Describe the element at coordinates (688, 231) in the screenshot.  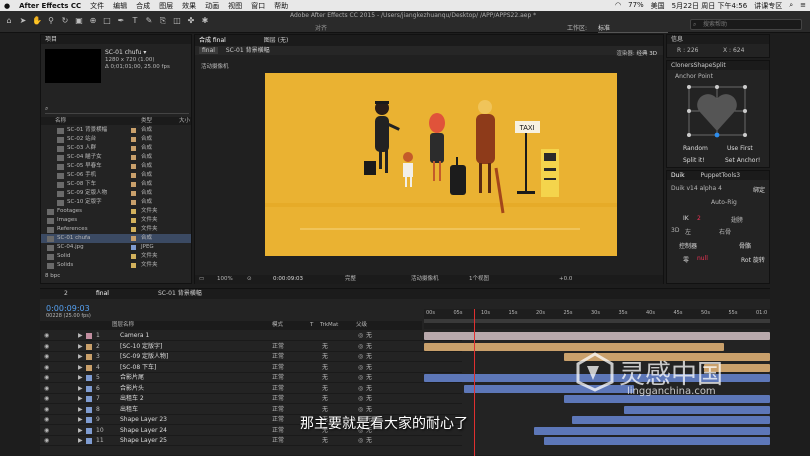
I see `left-button: 左` at that location.